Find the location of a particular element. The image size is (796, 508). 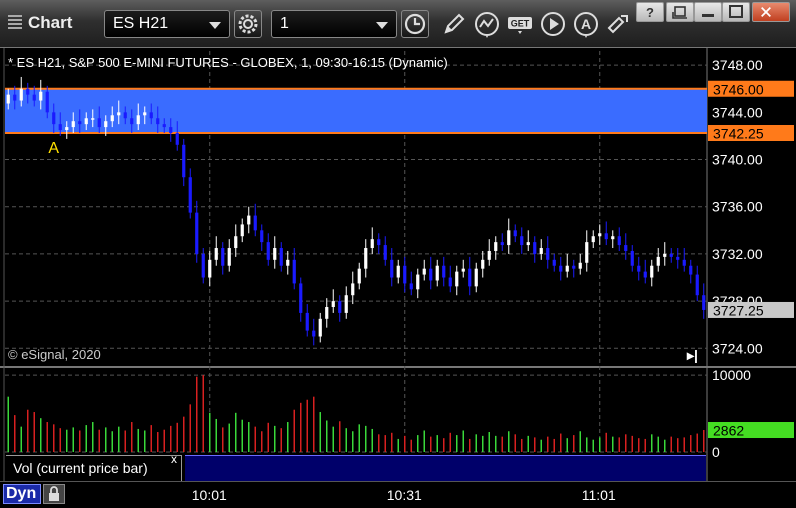

lock-toggle is located at coordinates (54, 494).